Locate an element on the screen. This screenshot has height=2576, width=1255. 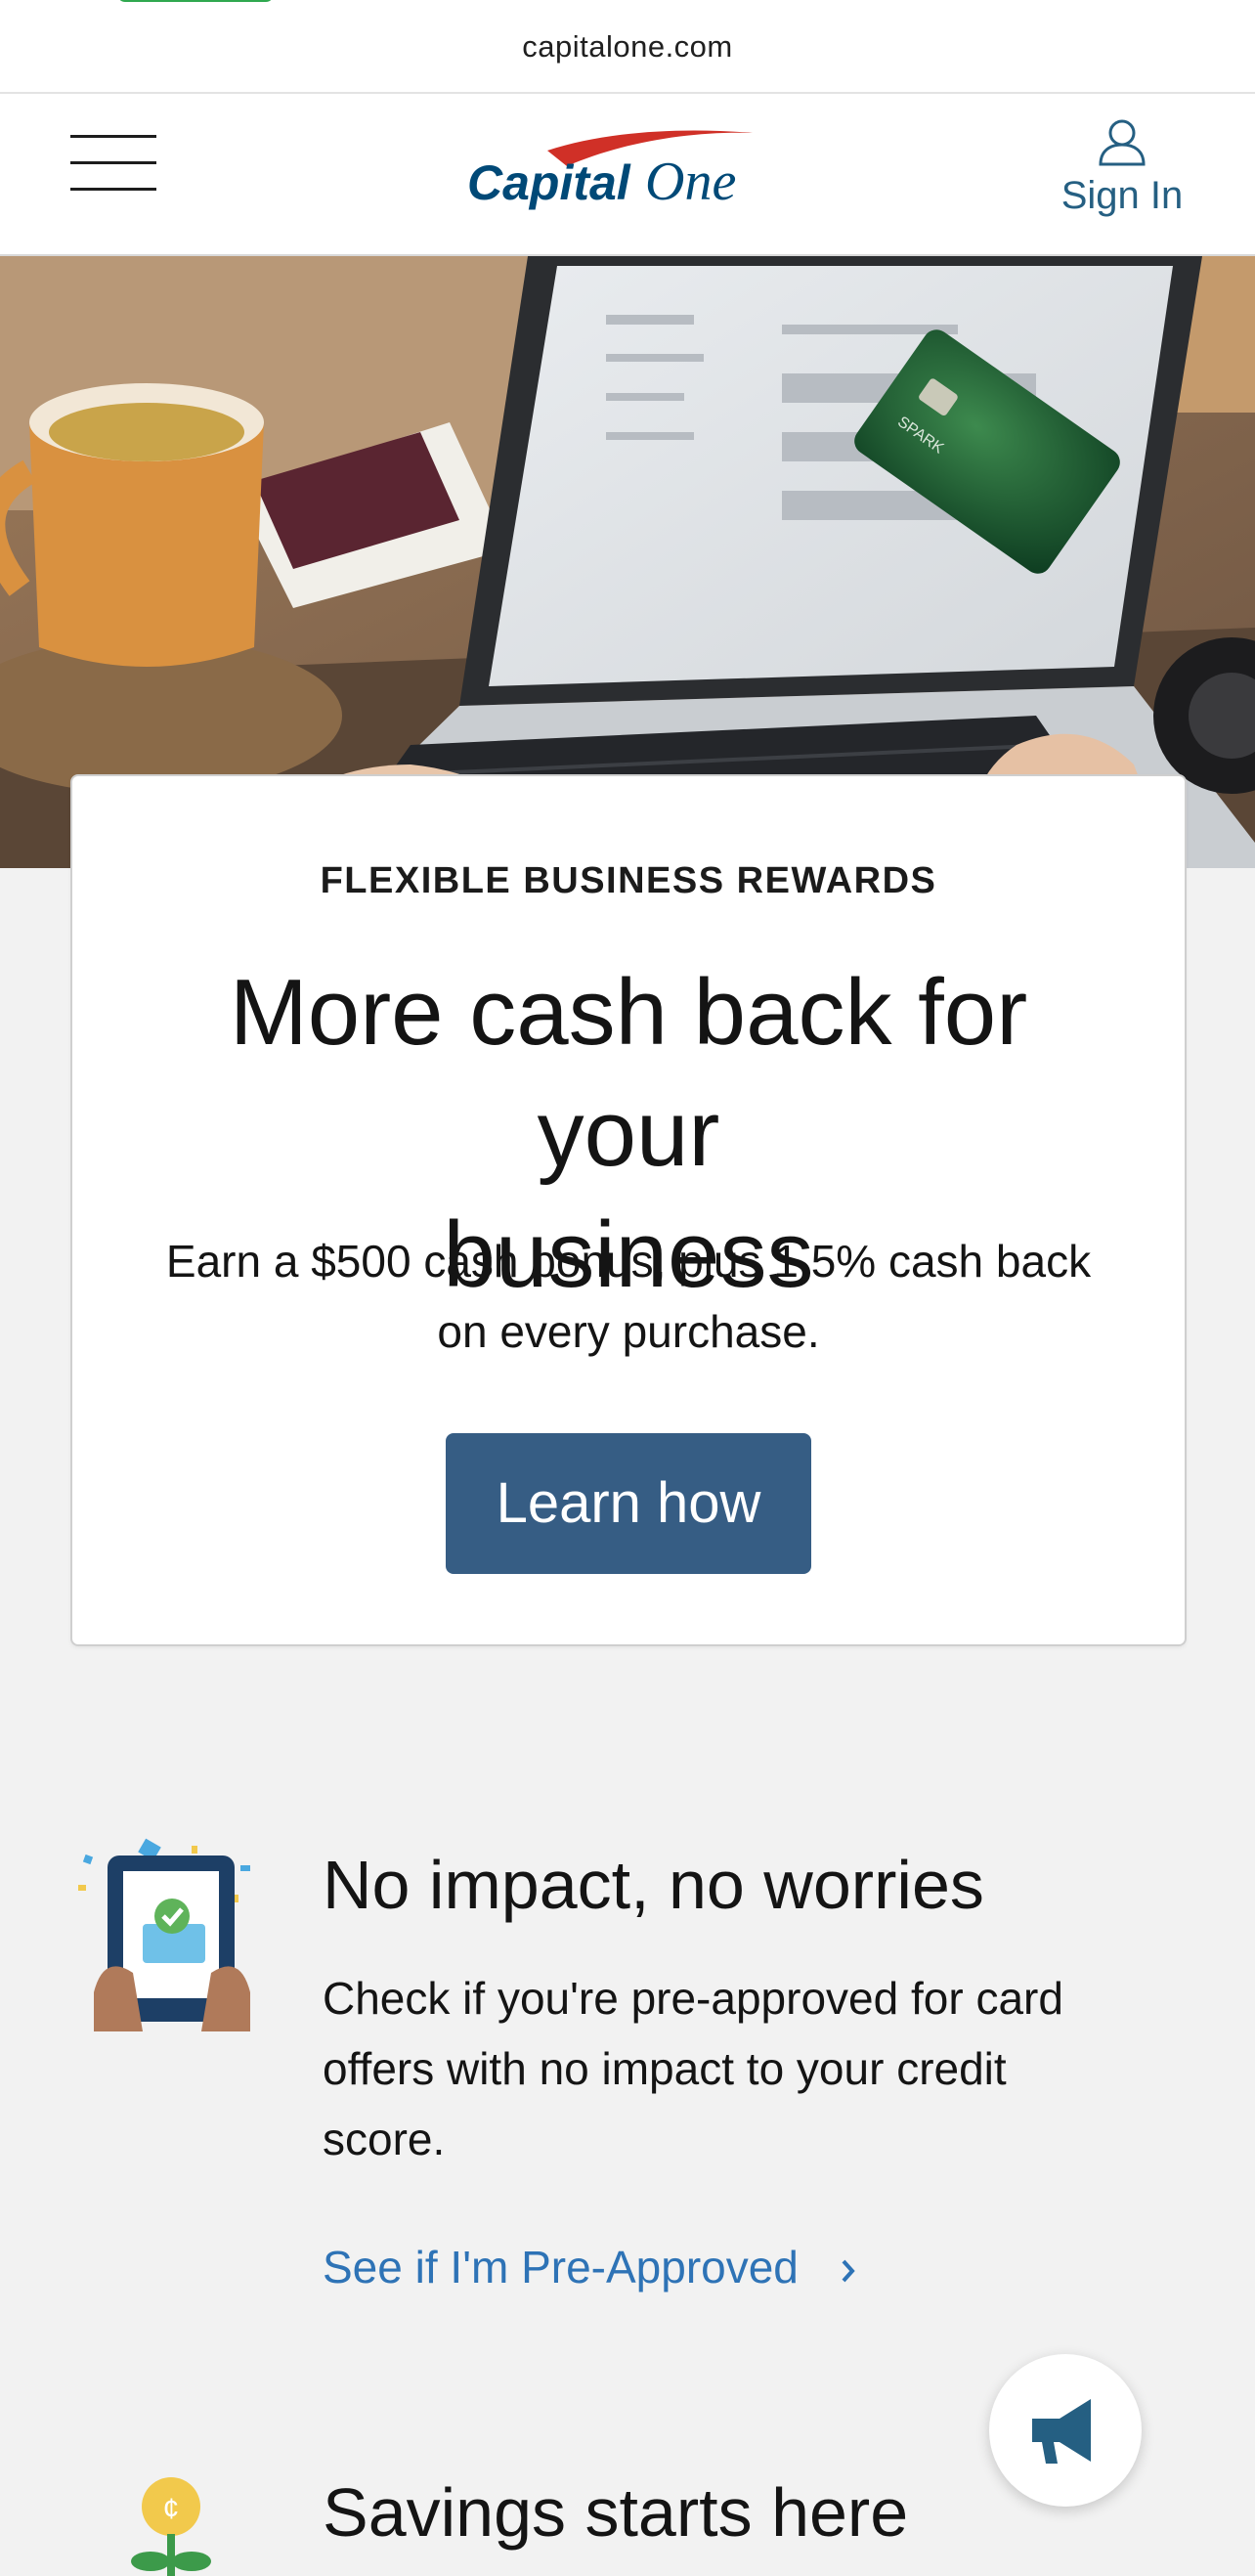
savings-plant-icon: ¢ is located at coordinates (171, 2526).